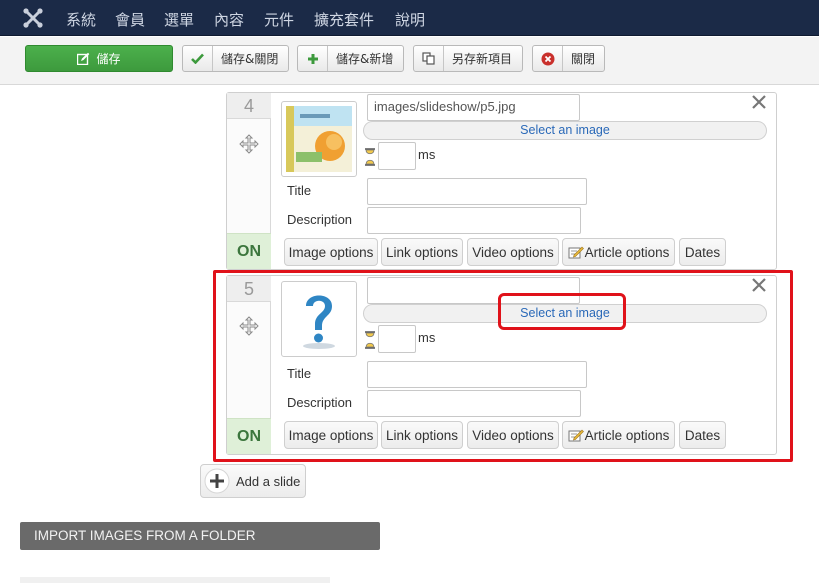  Describe the element at coordinates (108, 59) in the screenshot. I see `save-label: 儲存` at that location.